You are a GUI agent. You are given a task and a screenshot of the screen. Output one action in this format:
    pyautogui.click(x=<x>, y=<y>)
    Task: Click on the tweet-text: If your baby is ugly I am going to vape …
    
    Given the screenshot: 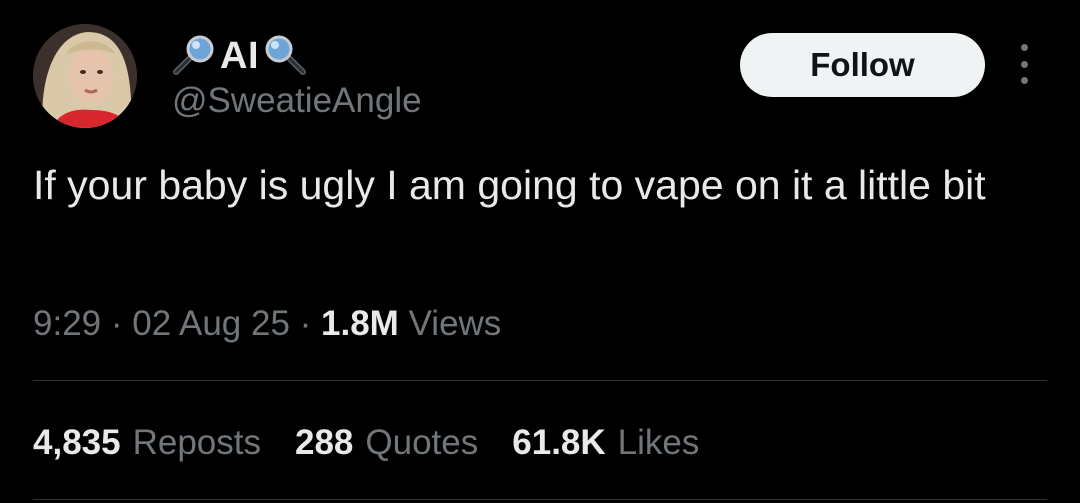 What is the action you would take?
    pyautogui.click(x=509, y=185)
    